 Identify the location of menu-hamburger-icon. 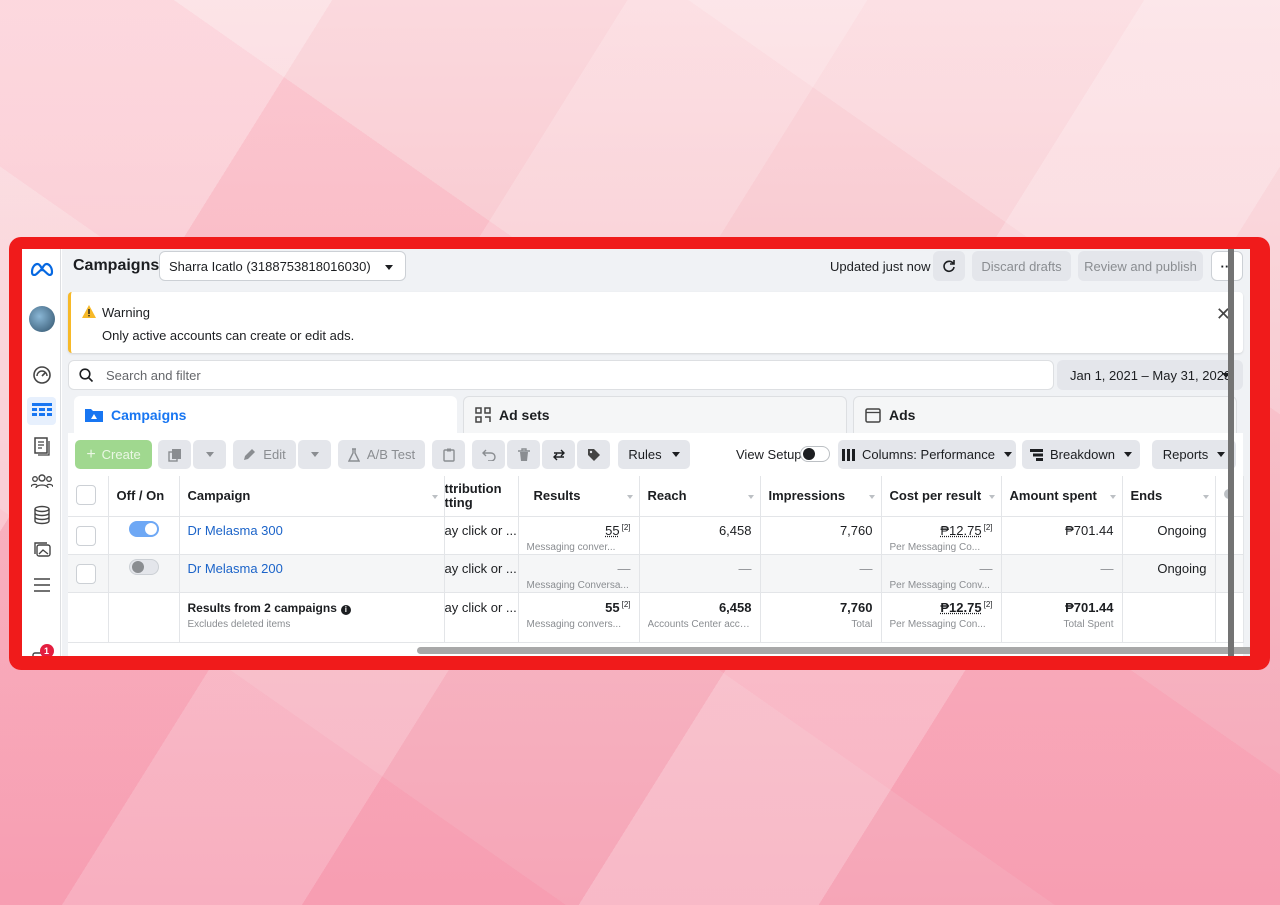
(41, 585).